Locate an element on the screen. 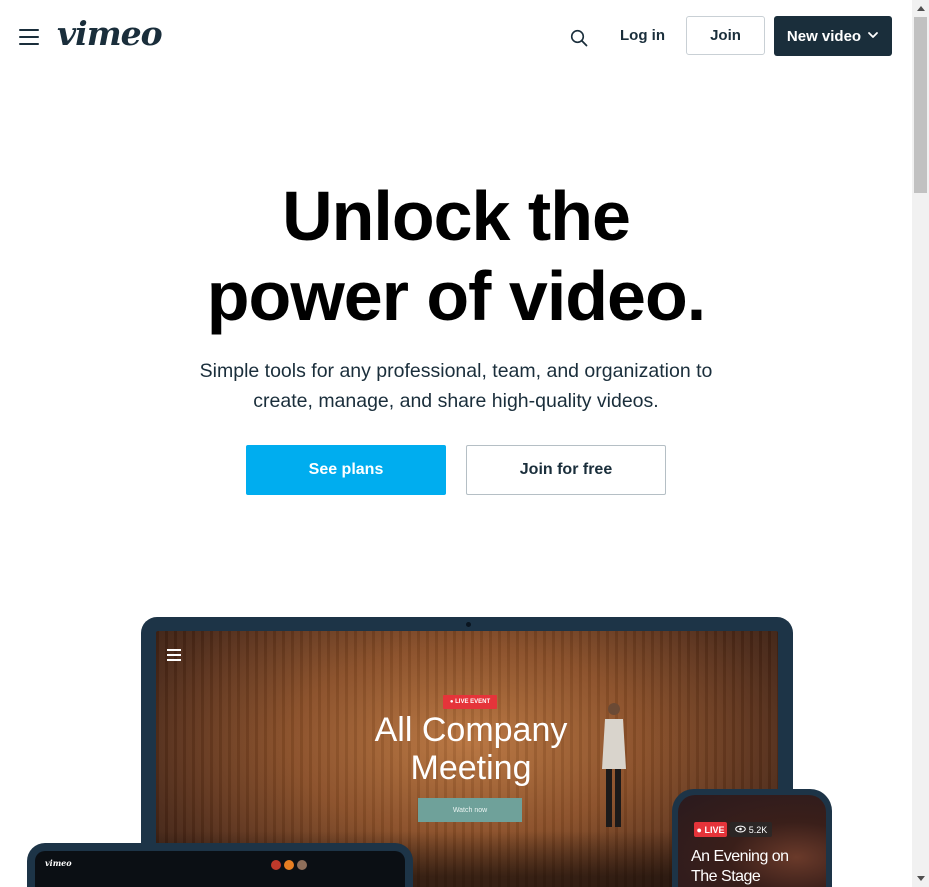 The width and height of the screenshot is (929, 887). page-scrollbar is located at coordinates (920, 443).